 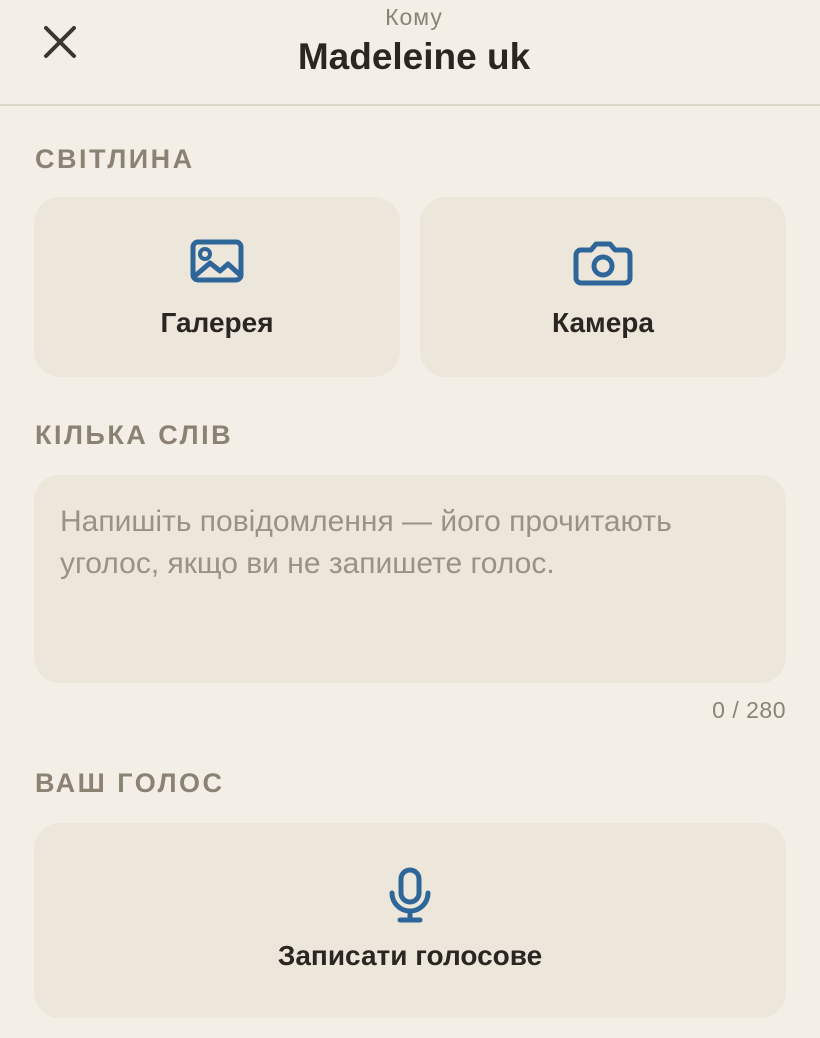 I want to click on camera-icon, so click(x=603, y=263).